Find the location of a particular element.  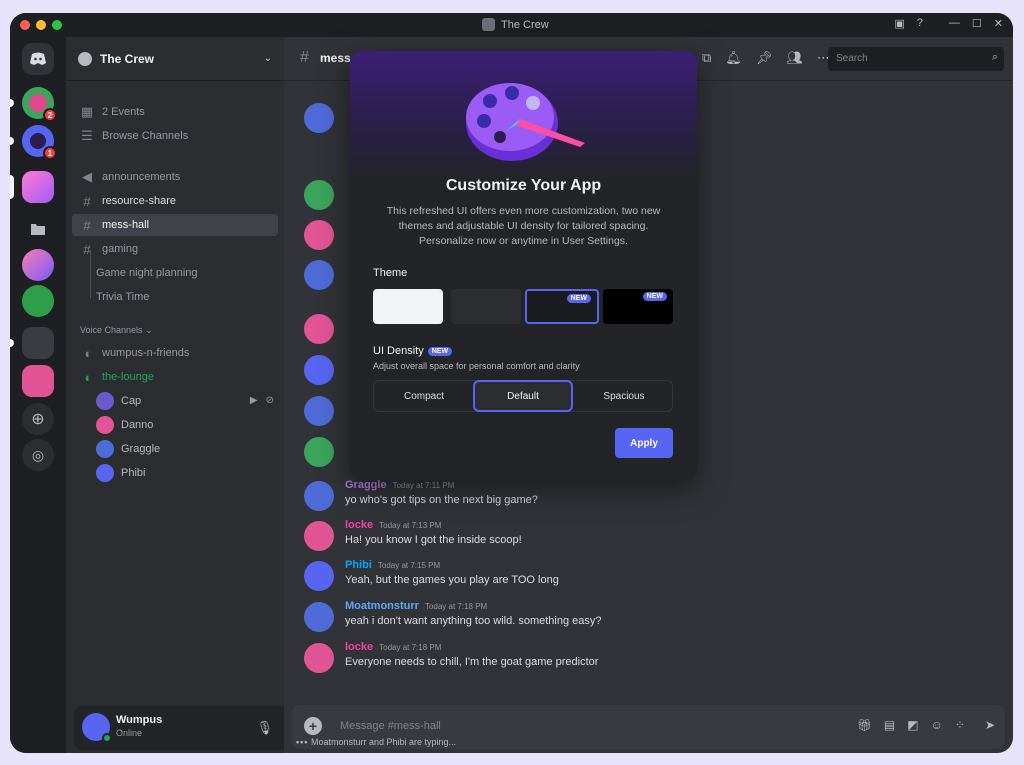

threads-icon: ⧉ is located at coordinates (706, 58).